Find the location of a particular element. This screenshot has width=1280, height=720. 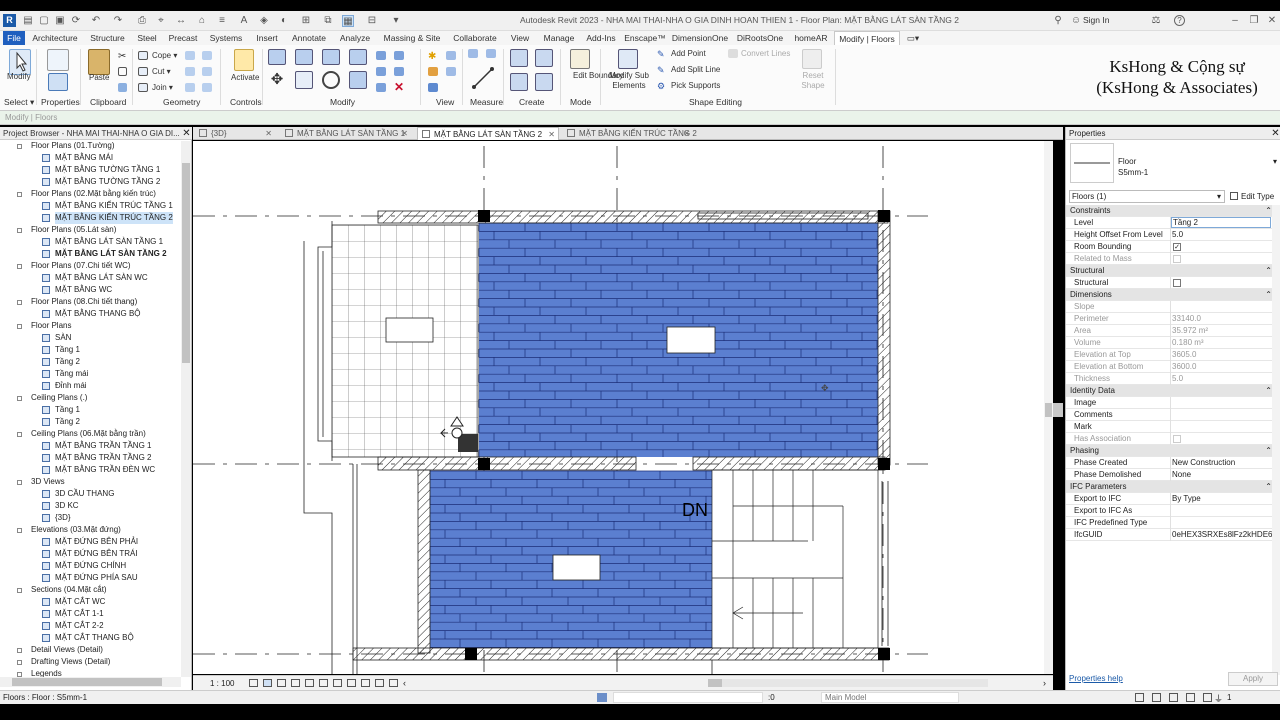

analysis-icon is located at coordinates (393, 683).